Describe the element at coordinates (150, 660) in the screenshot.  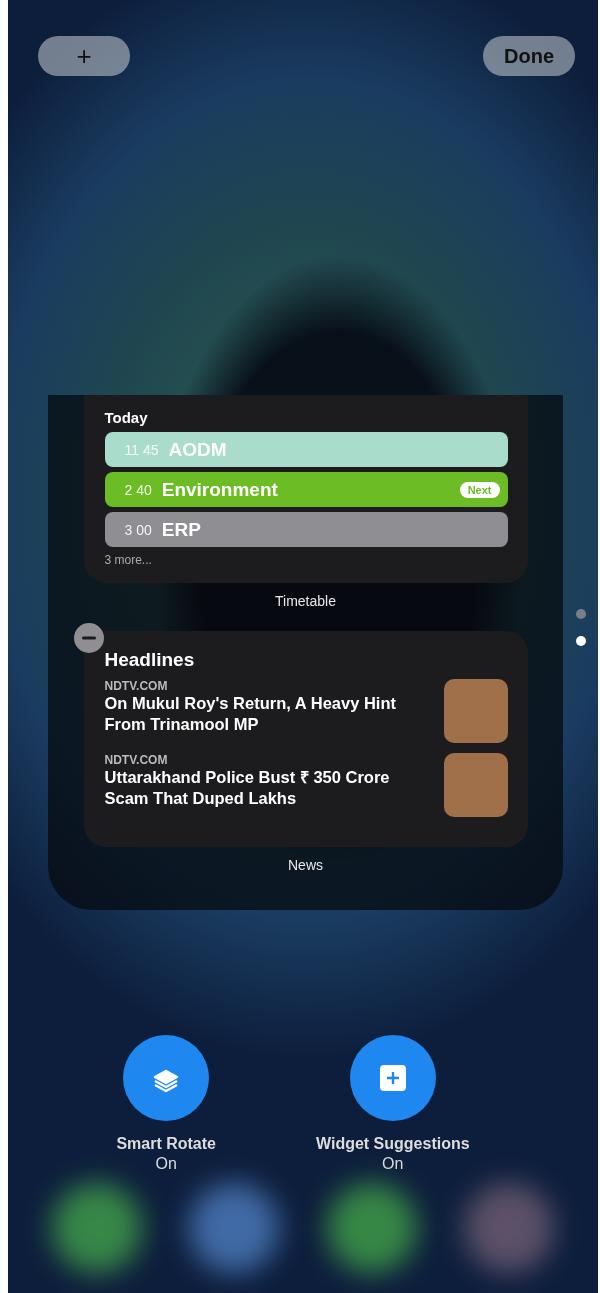
I see `news-heading: Headlines` at that location.